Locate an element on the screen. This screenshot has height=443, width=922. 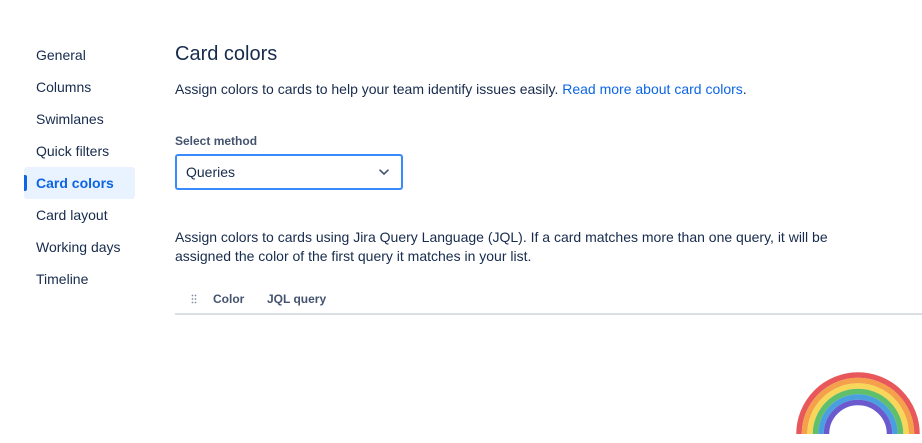
drag-handle-icon is located at coordinates (194, 298).